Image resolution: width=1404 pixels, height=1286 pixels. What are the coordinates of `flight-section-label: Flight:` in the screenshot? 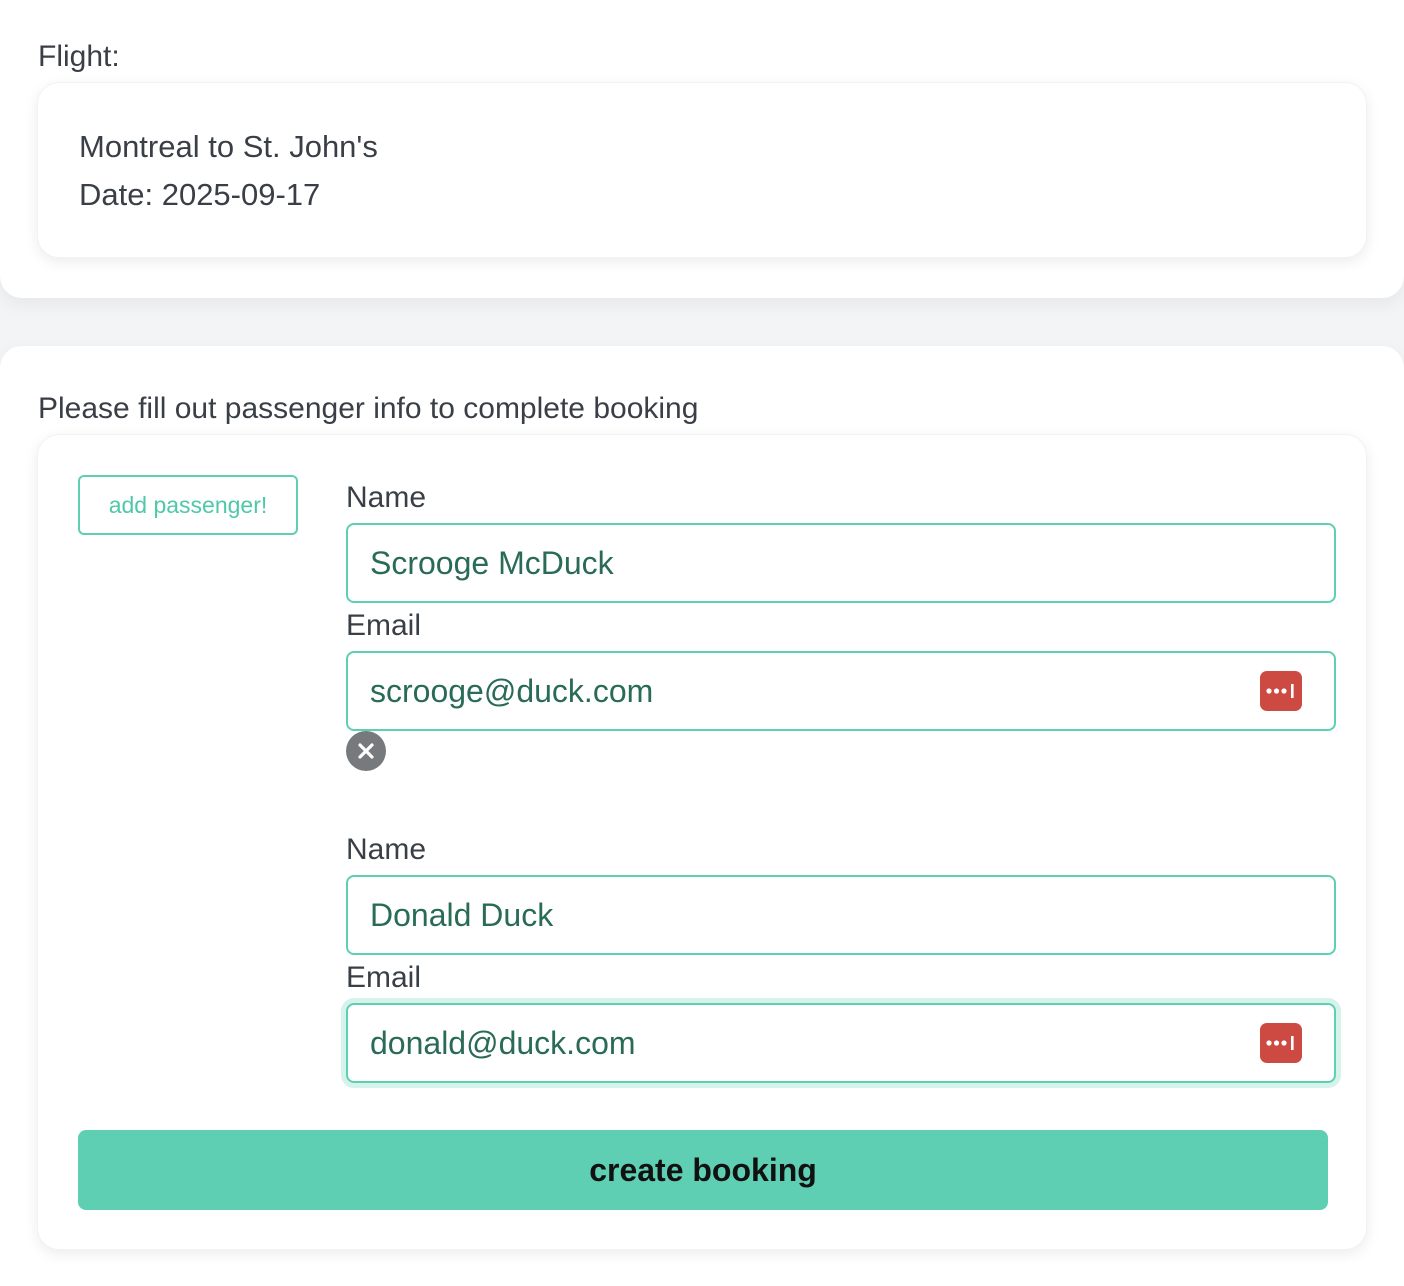 It's located at (79, 56).